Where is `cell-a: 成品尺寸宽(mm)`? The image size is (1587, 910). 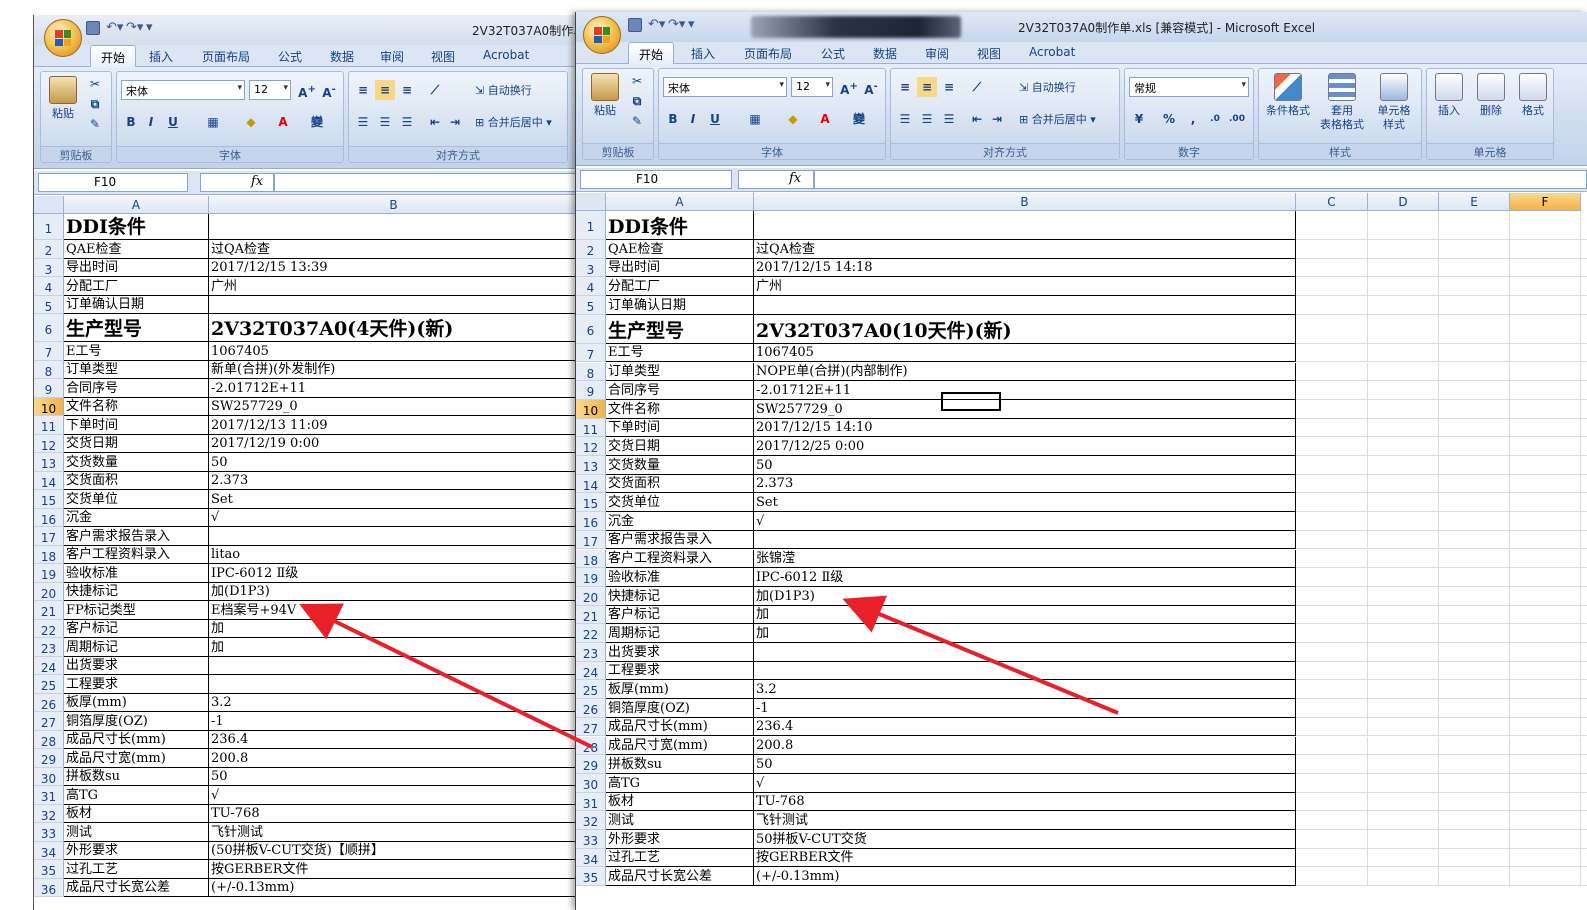
cell-a: 成品尺寸宽(mm) is located at coordinates (680, 746).